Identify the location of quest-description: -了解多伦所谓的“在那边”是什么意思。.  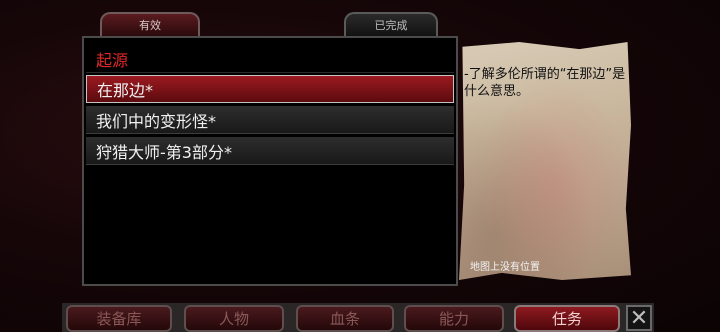
(545, 83).